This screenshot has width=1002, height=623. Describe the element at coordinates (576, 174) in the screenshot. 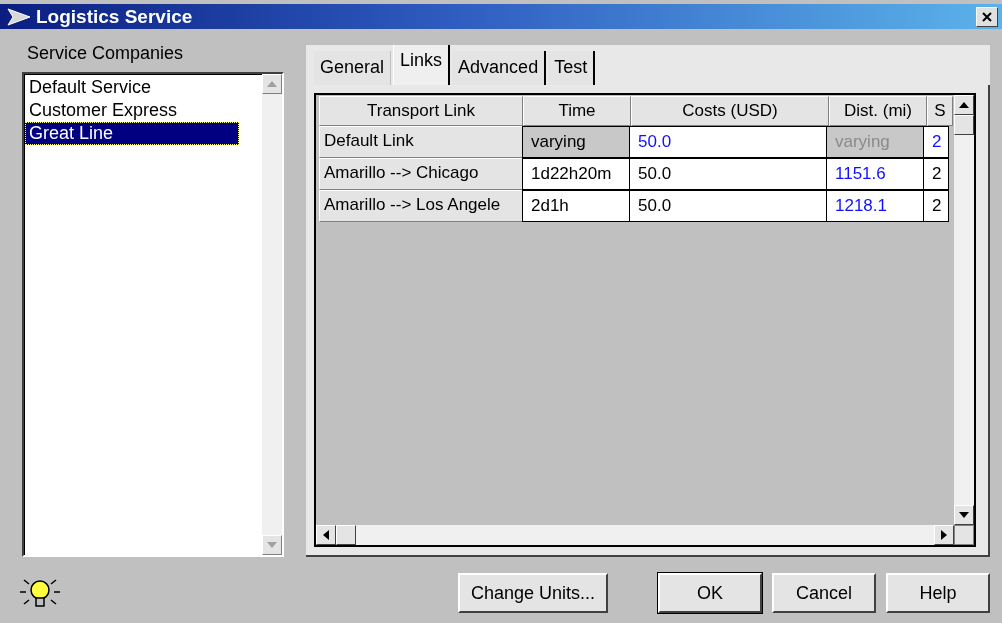

I see `table-cell: 1d22h20m` at that location.